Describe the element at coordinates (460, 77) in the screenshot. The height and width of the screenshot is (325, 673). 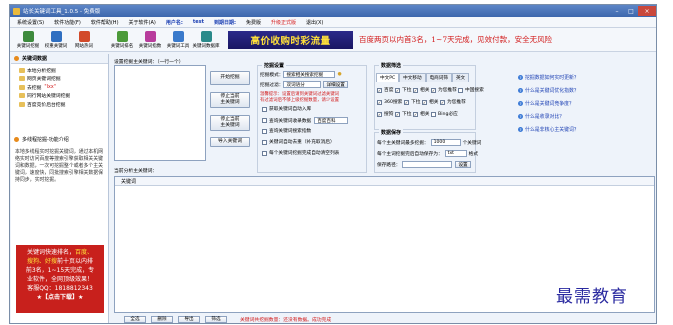
I see `data-tab-3: 英文` at that location.